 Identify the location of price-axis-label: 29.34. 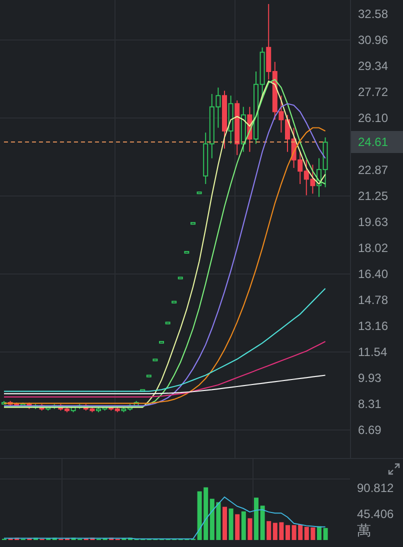
(373, 67).